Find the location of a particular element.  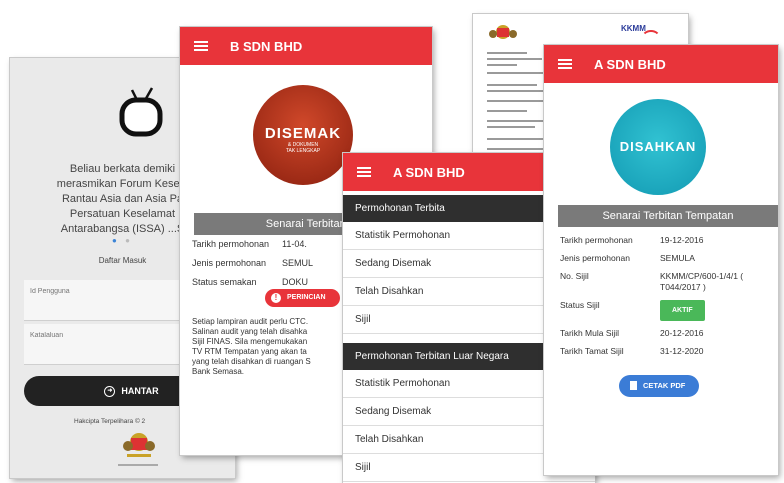

detail-row: Jenis permohonan SEMUL is located at coordinates (252, 263).